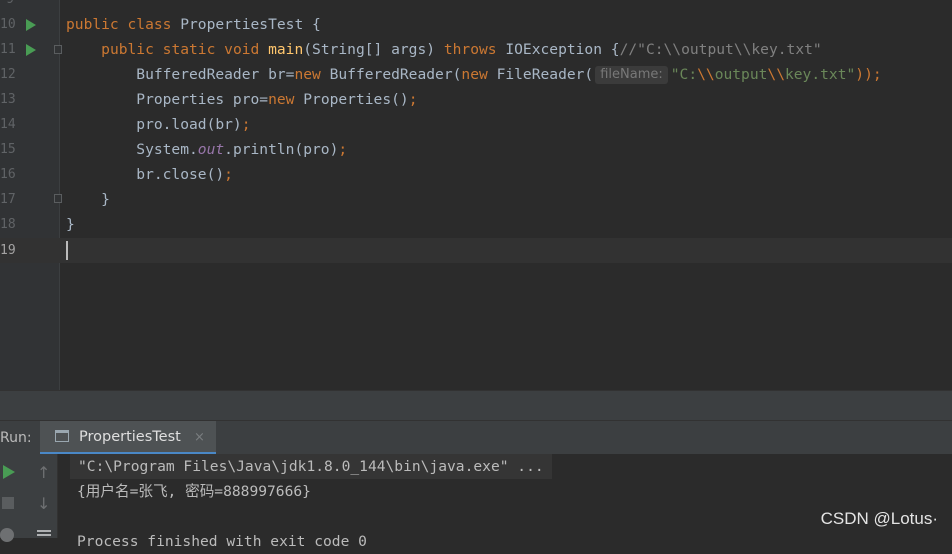  I want to click on code-text: BufferedReader(, so click(395, 74).